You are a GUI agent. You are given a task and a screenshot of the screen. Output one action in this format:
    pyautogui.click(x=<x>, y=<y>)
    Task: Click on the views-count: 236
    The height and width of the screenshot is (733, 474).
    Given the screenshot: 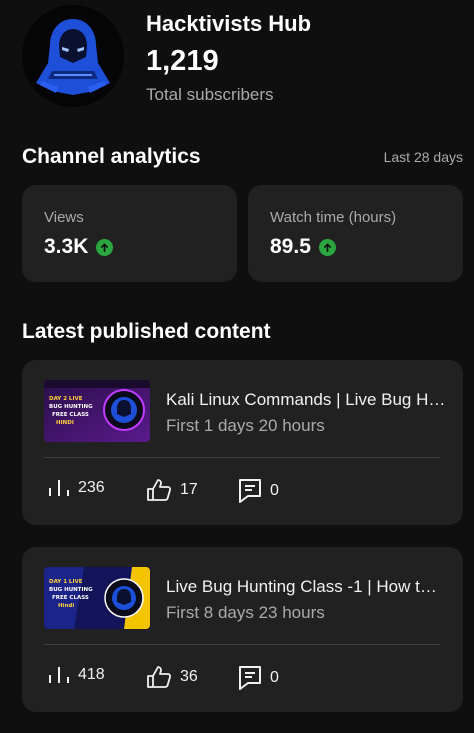 What is the action you would take?
    pyautogui.click(x=91, y=487)
    